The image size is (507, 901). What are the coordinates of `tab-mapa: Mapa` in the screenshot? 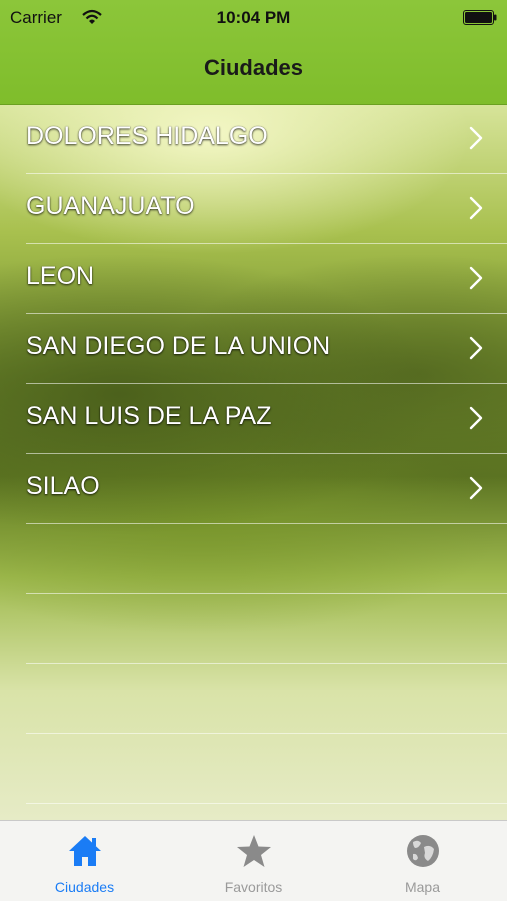 It's located at (422, 861).